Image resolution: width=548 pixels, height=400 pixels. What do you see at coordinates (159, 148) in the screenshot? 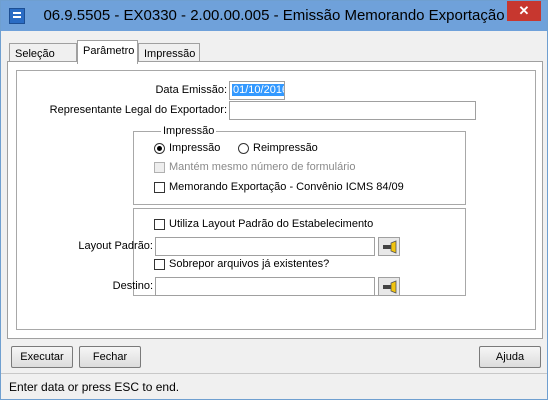
I see `radio-impressao` at bounding box center [159, 148].